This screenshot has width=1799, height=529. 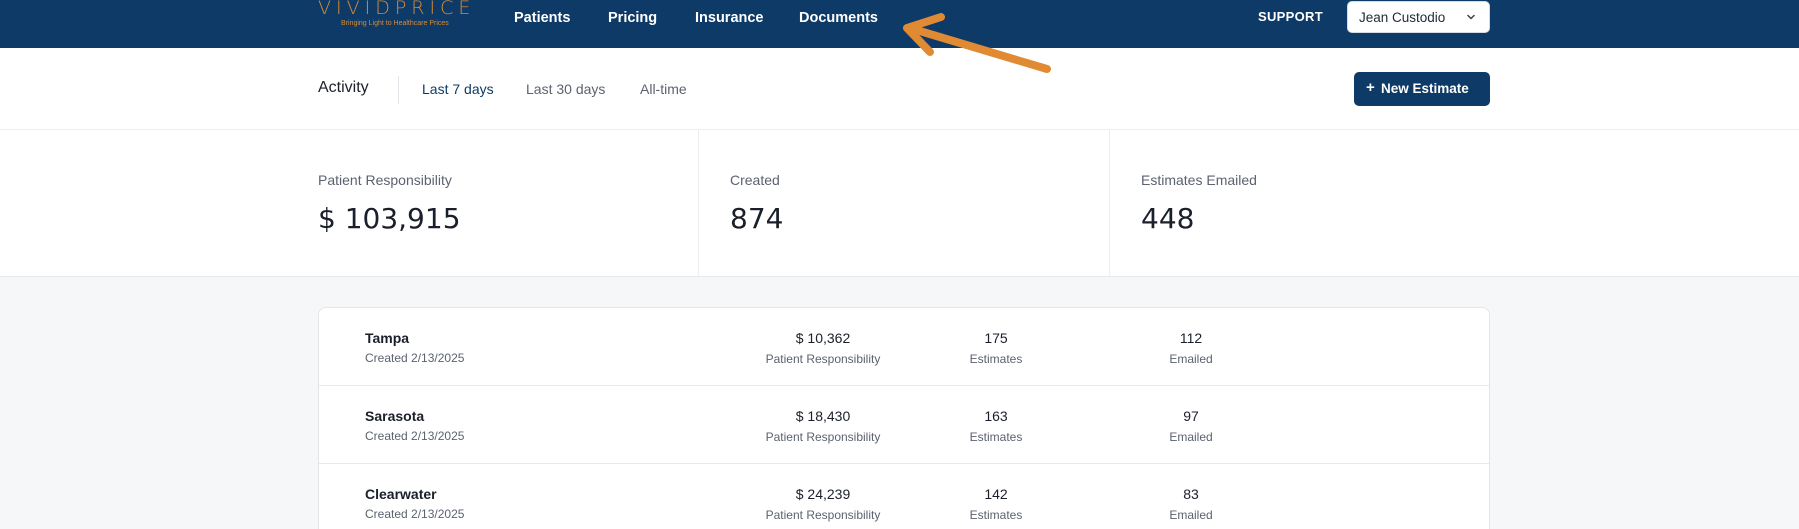 I want to click on new-estimate-button: + New Estimate, so click(x=1422, y=89).